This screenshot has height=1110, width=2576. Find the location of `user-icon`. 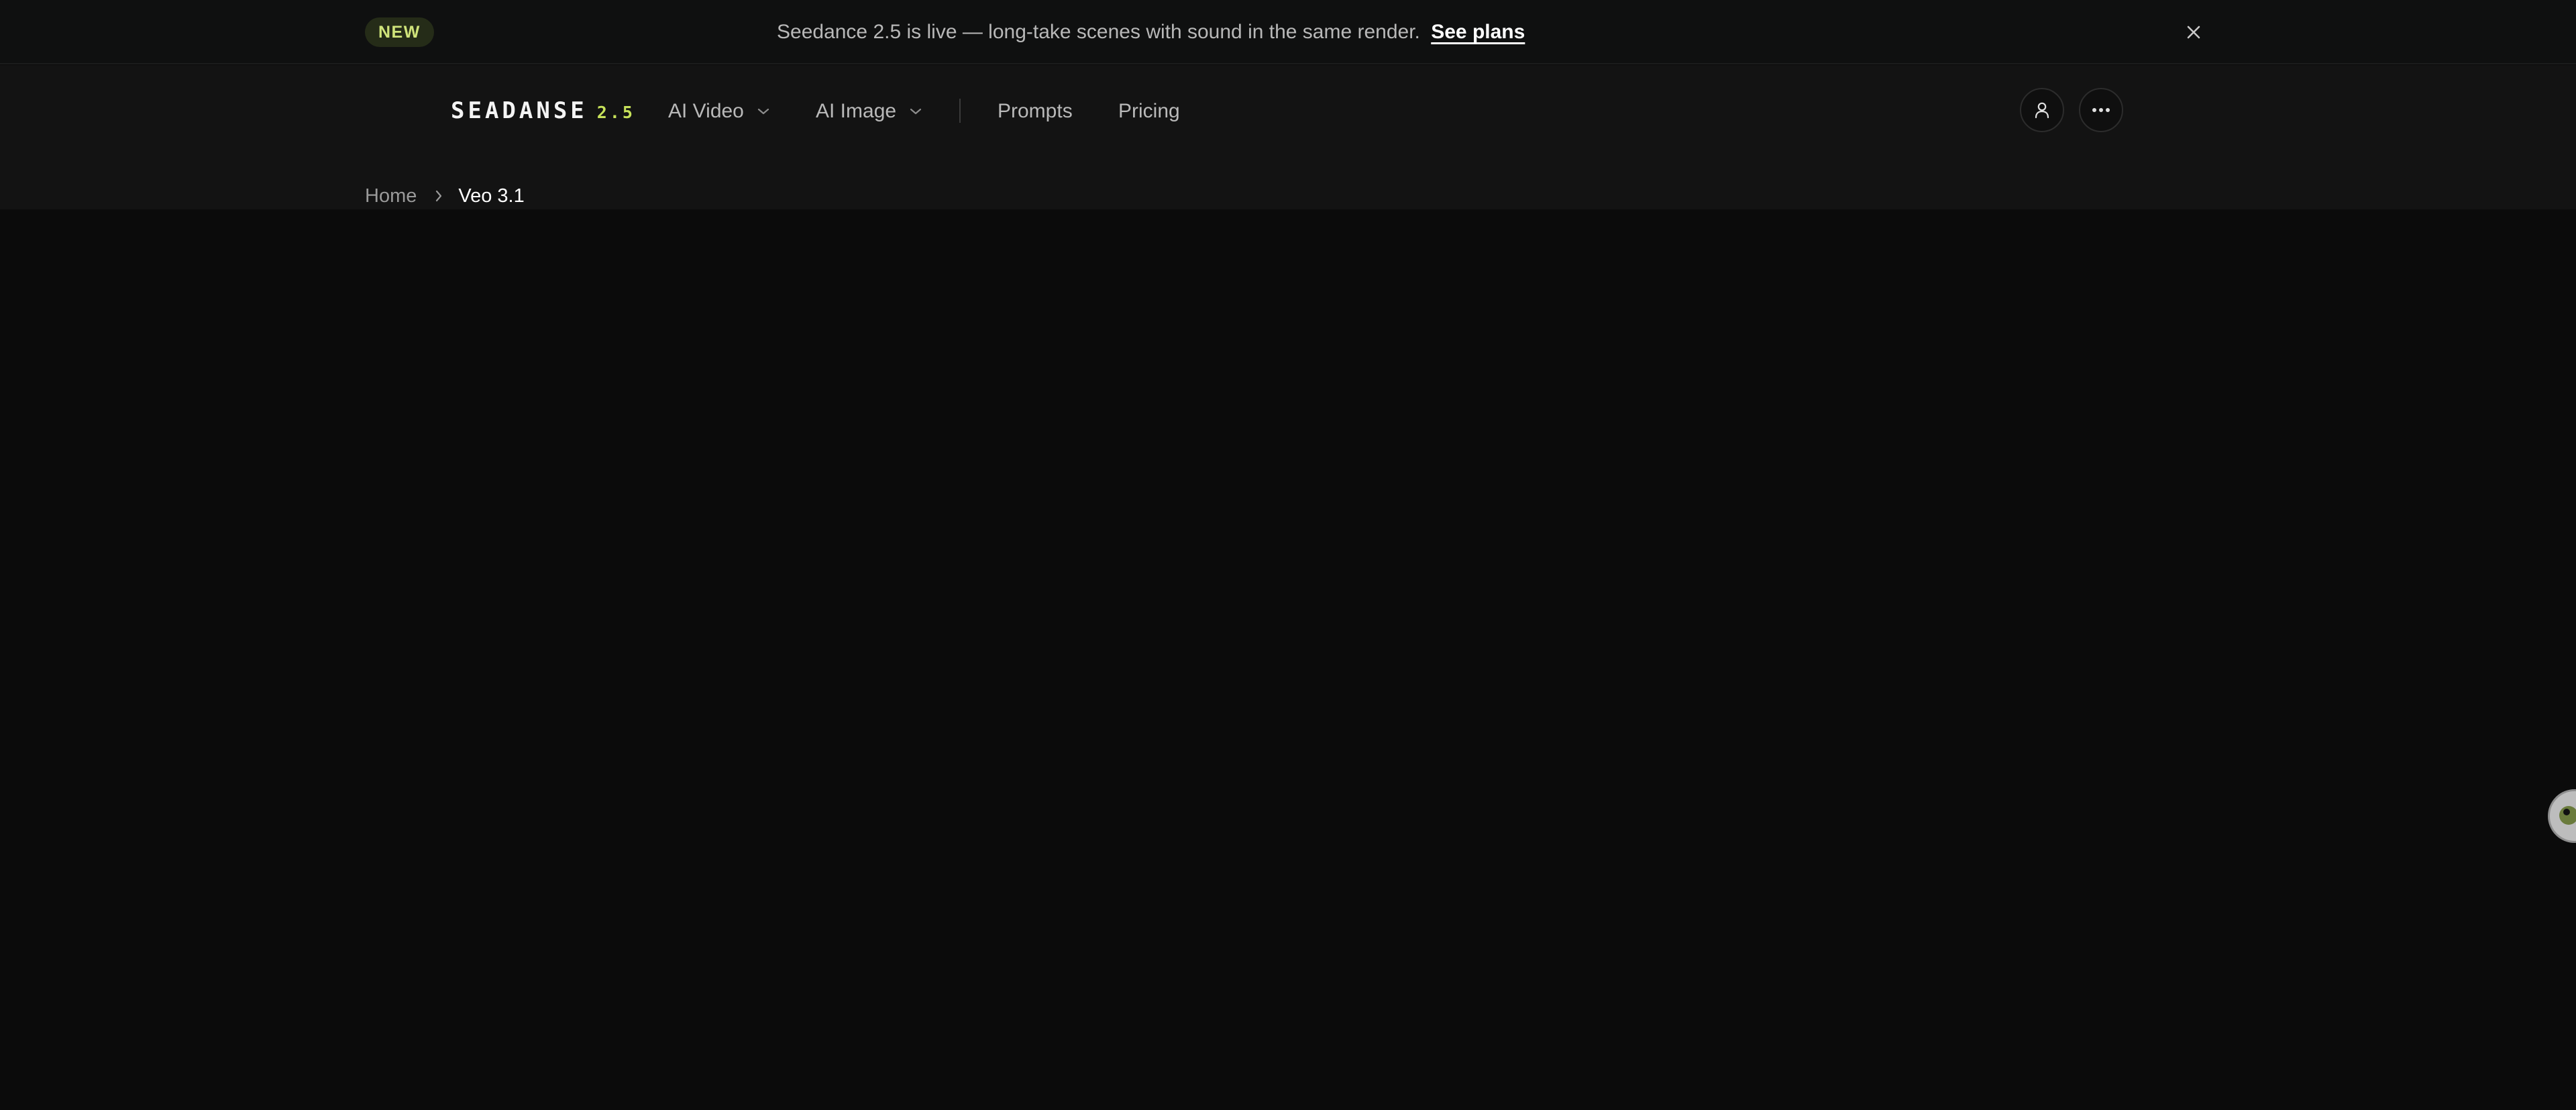

user-icon is located at coordinates (2042, 111).